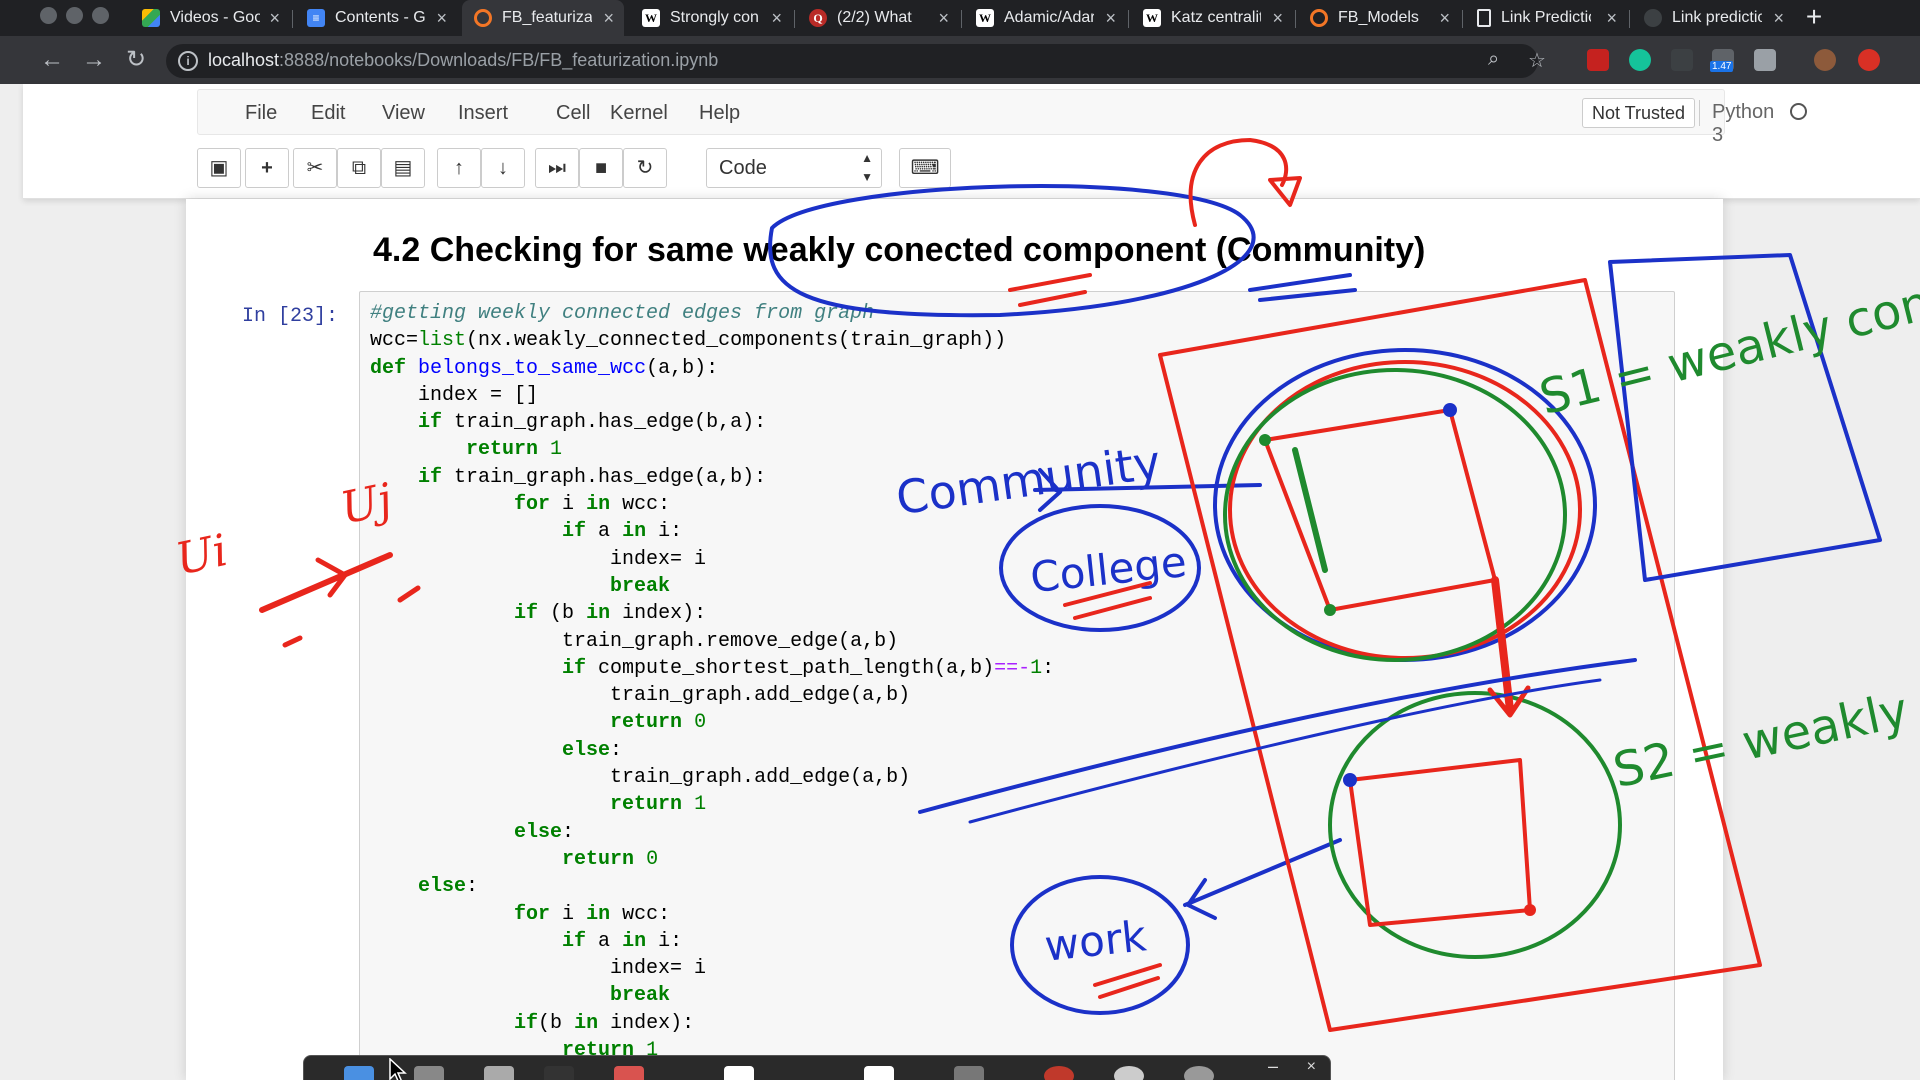 The height and width of the screenshot is (1080, 1920). What do you see at coordinates (719, 113) in the screenshot?
I see `menu-help: Help` at bounding box center [719, 113].